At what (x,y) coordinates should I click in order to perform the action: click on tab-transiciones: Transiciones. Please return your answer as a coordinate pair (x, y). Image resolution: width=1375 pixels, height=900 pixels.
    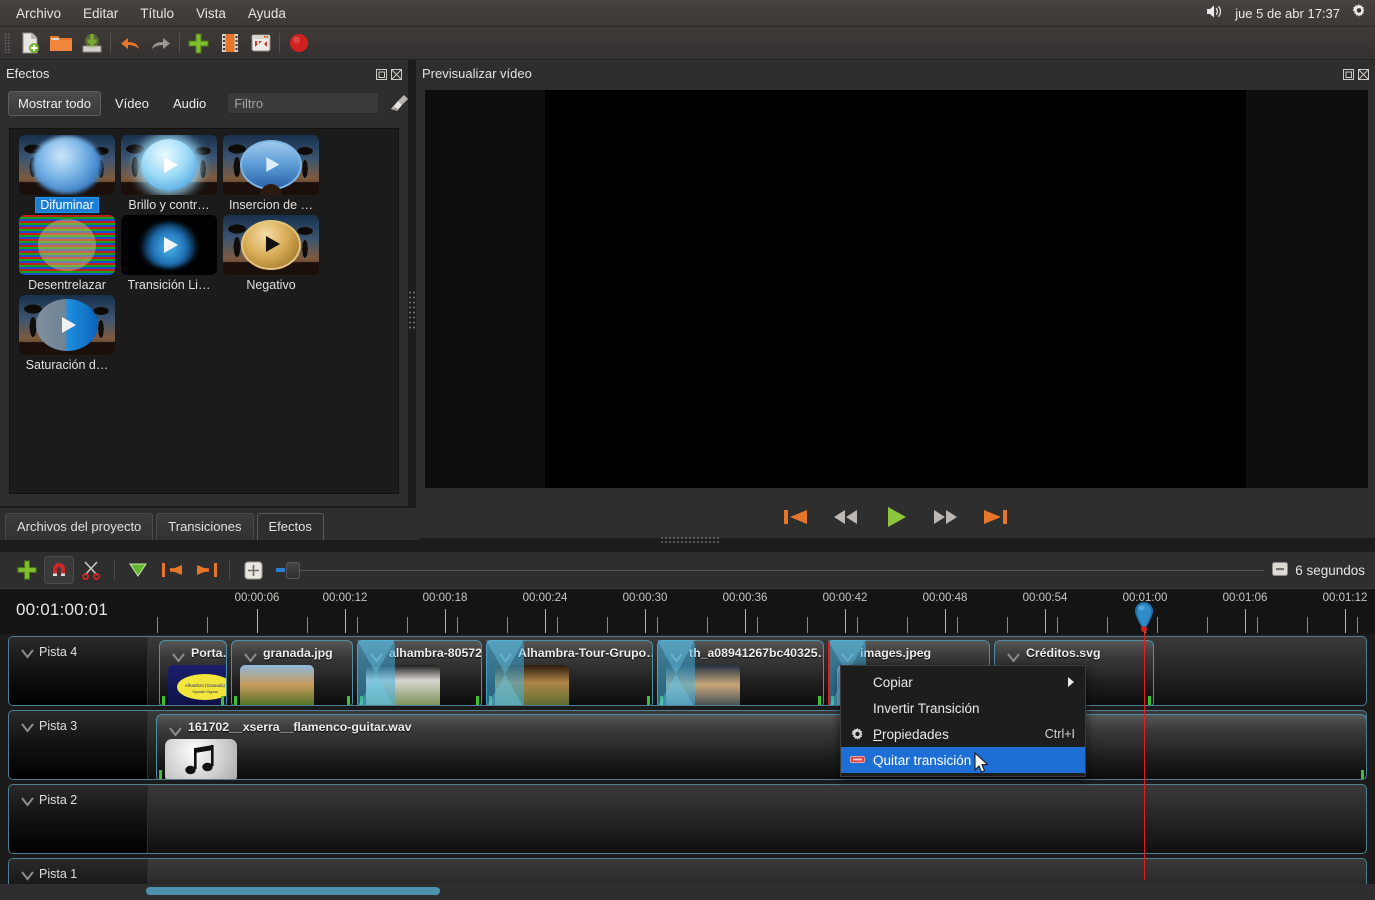
    Looking at the image, I should click on (205, 526).